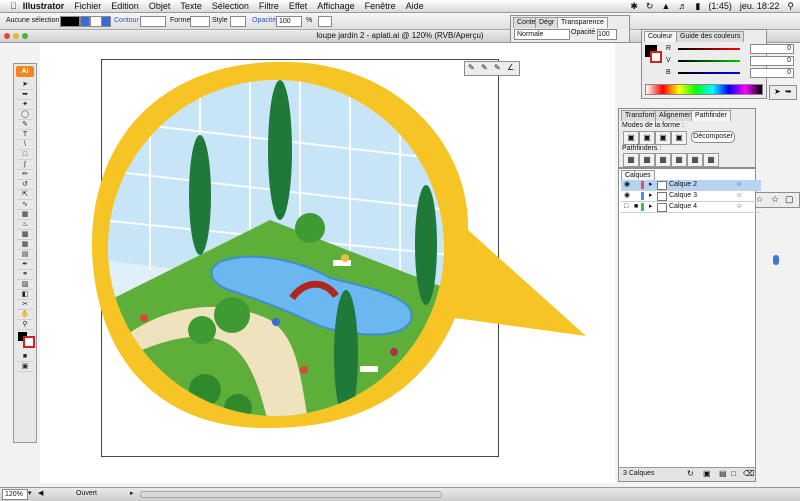  What do you see at coordinates (711, 160) in the screenshot?
I see `minus-back-icon: ▦` at bounding box center [711, 160].